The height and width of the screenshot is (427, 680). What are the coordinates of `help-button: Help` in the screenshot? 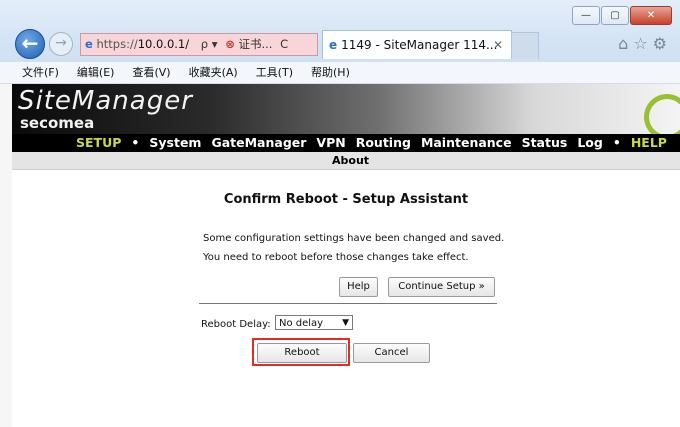 It's located at (358, 287).